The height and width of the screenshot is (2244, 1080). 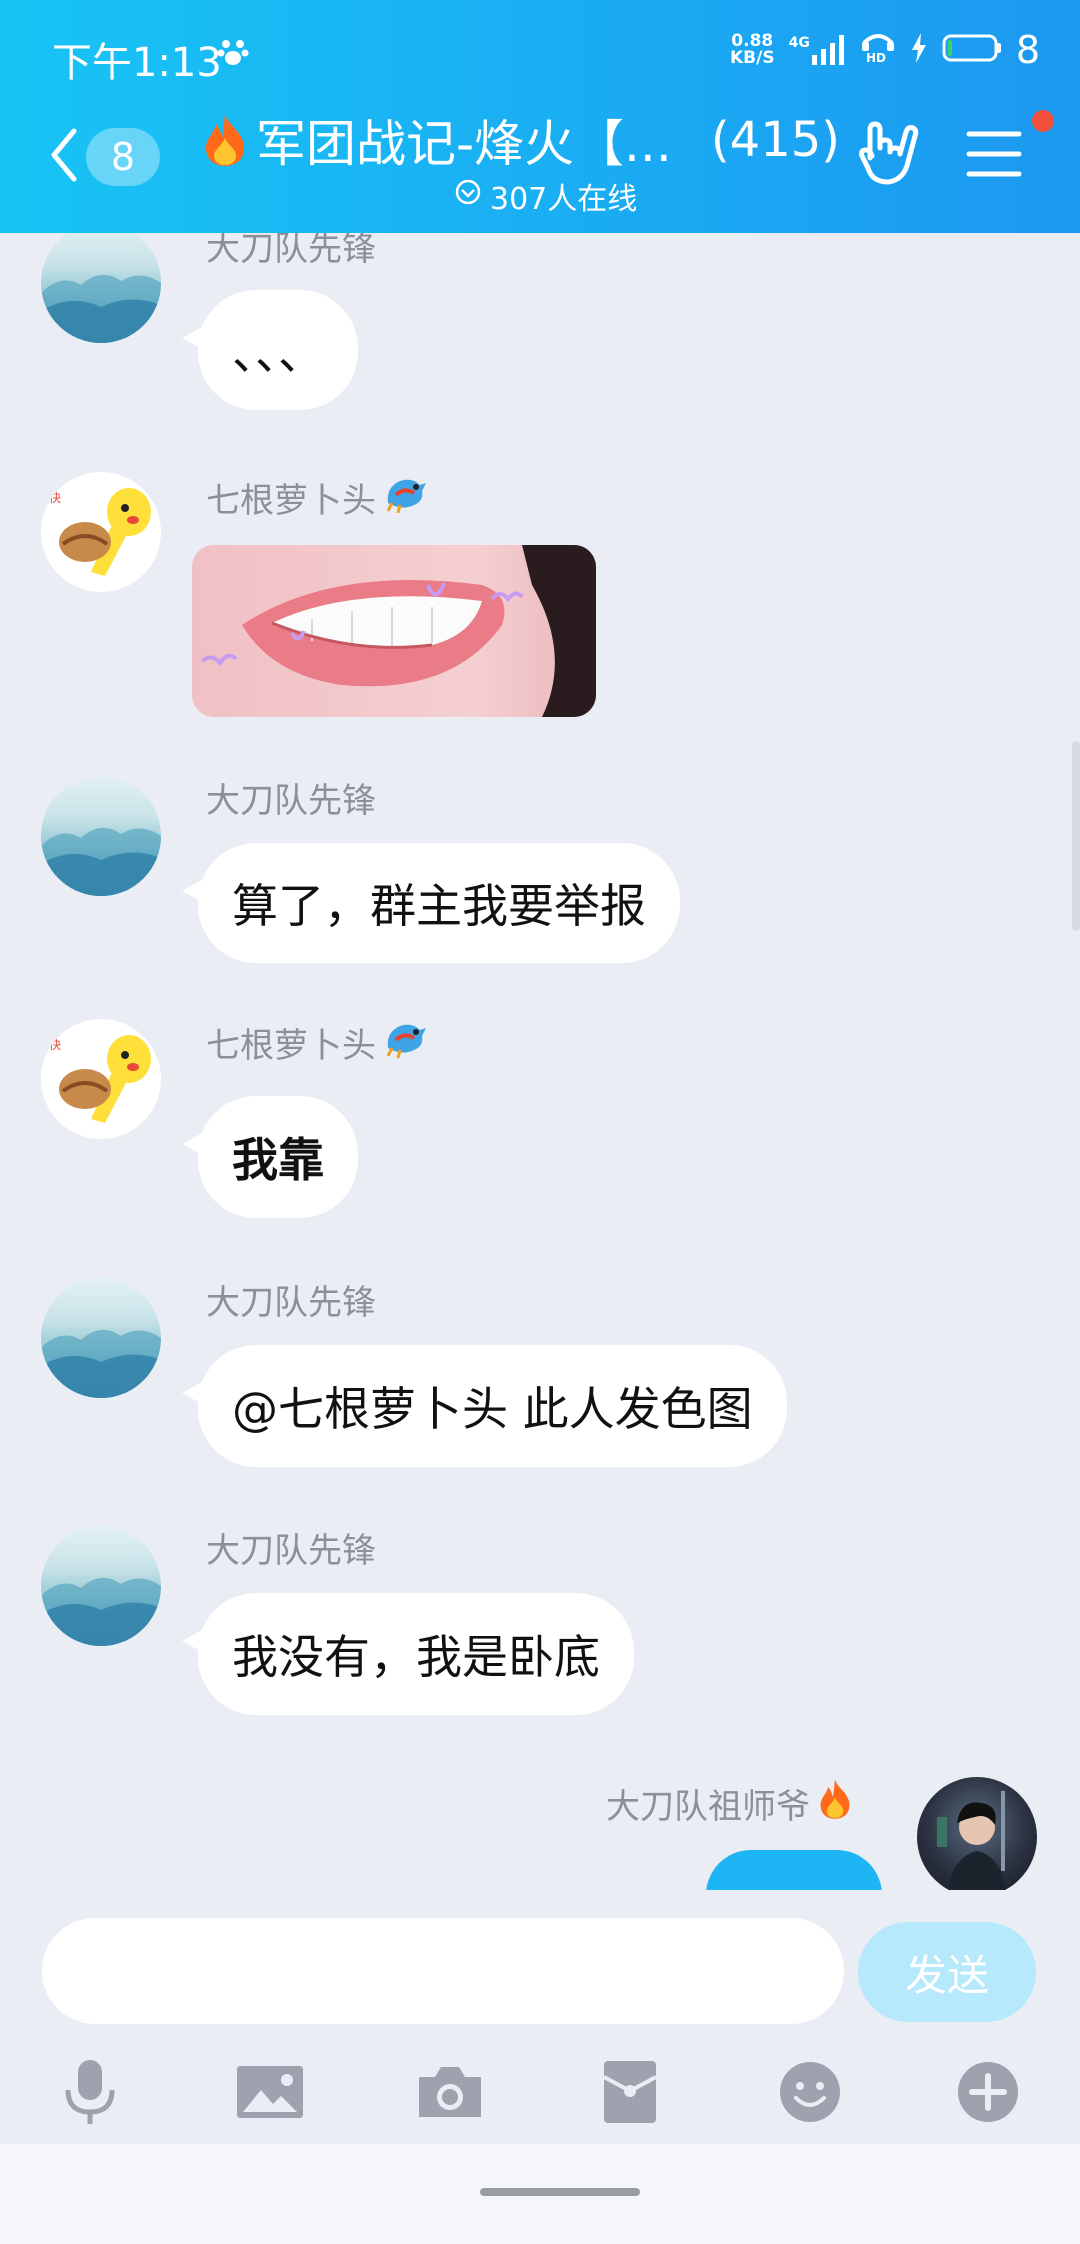 I want to click on message-text: 、、、, so click(x=278, y=353).